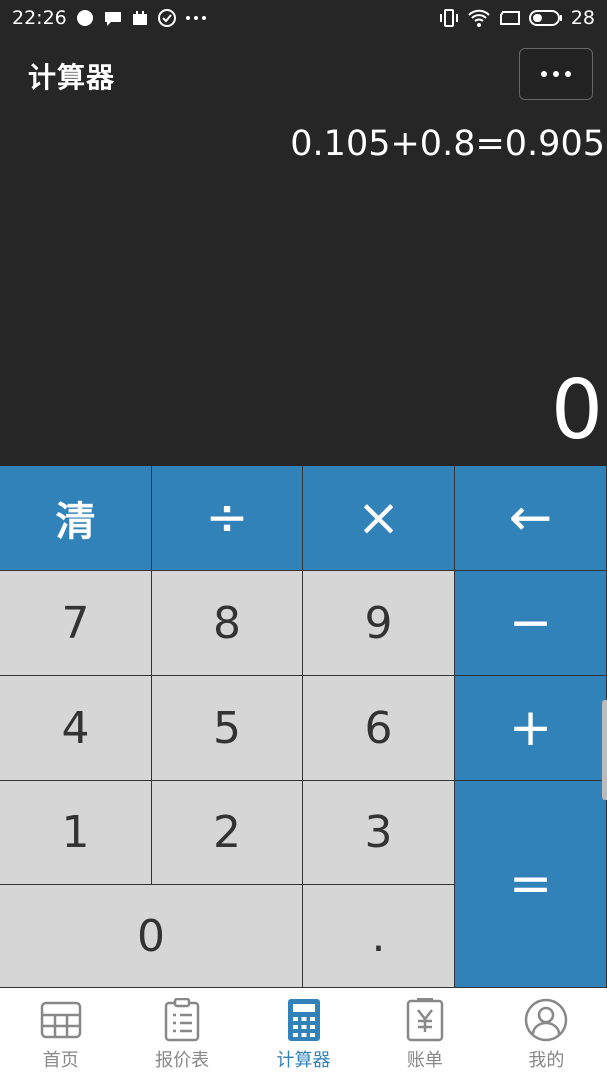 The image size is (607, 1080). Describe the element at coordinates (72, 77) in the screenshot. I see `page-title: 计算器` at that location.